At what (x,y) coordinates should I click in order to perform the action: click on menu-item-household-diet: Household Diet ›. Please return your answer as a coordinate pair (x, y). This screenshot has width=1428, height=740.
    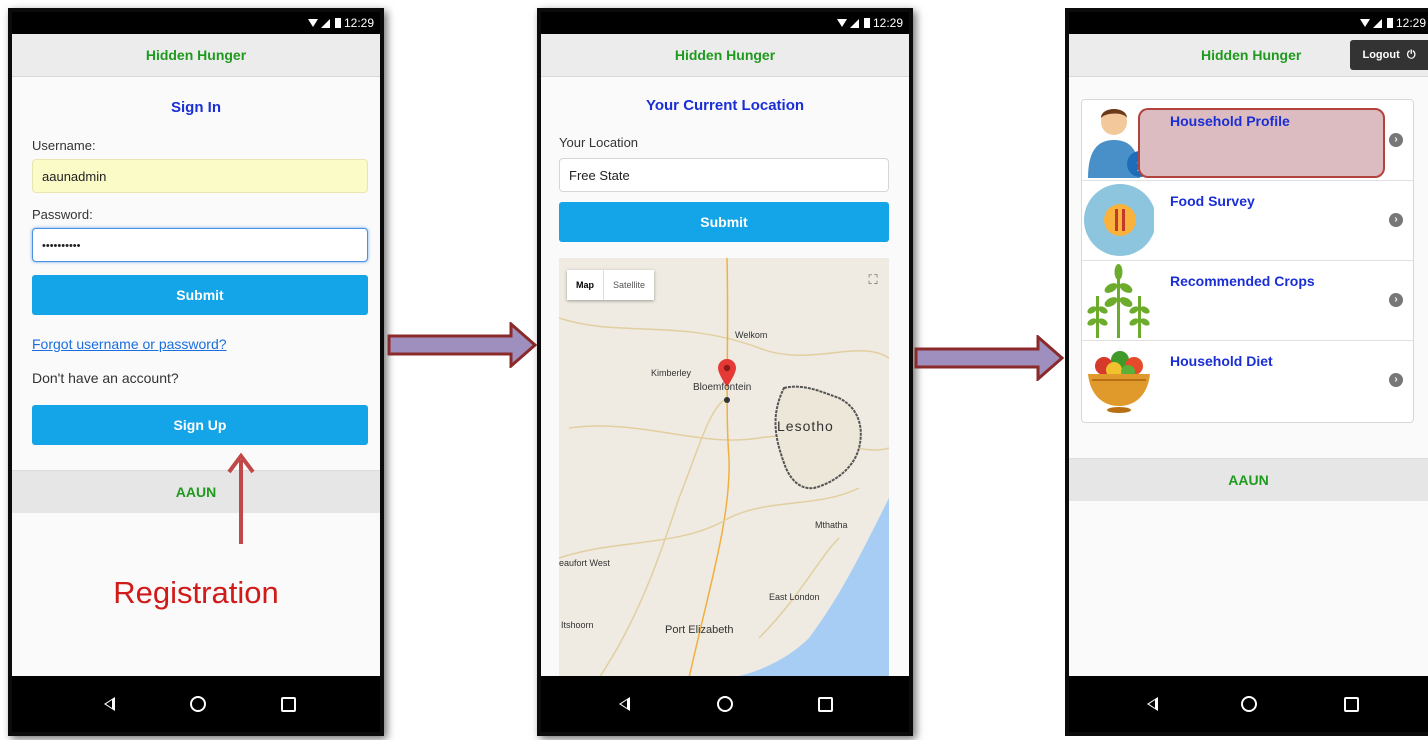
    Looking at the image, I should click on (1247, 380).